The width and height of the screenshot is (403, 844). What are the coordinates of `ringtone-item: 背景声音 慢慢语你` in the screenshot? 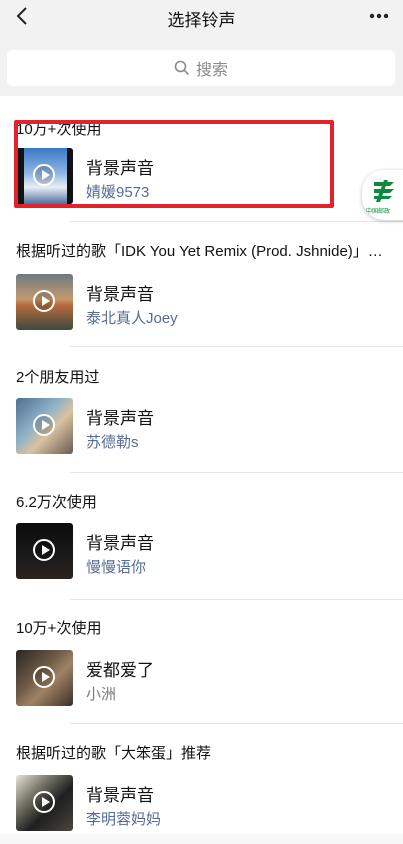 It's located at (206, 551).